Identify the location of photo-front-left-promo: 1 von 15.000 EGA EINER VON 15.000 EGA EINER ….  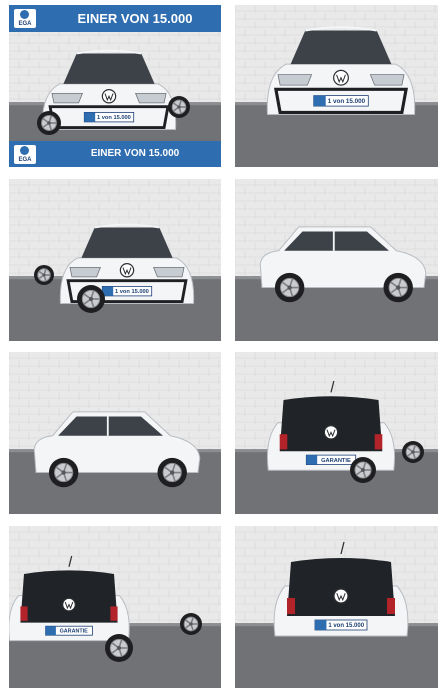
(115, 86).